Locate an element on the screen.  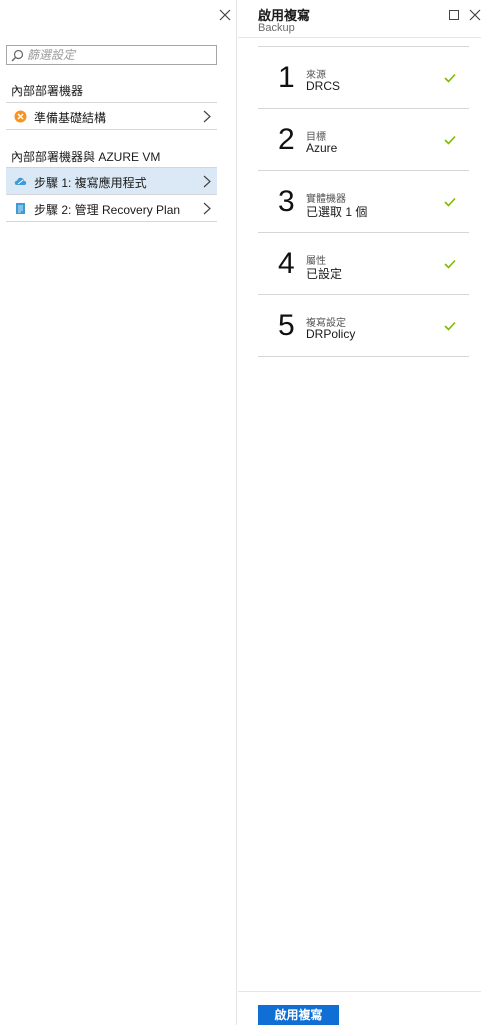
document-icon is located at coordinates (20, 208).